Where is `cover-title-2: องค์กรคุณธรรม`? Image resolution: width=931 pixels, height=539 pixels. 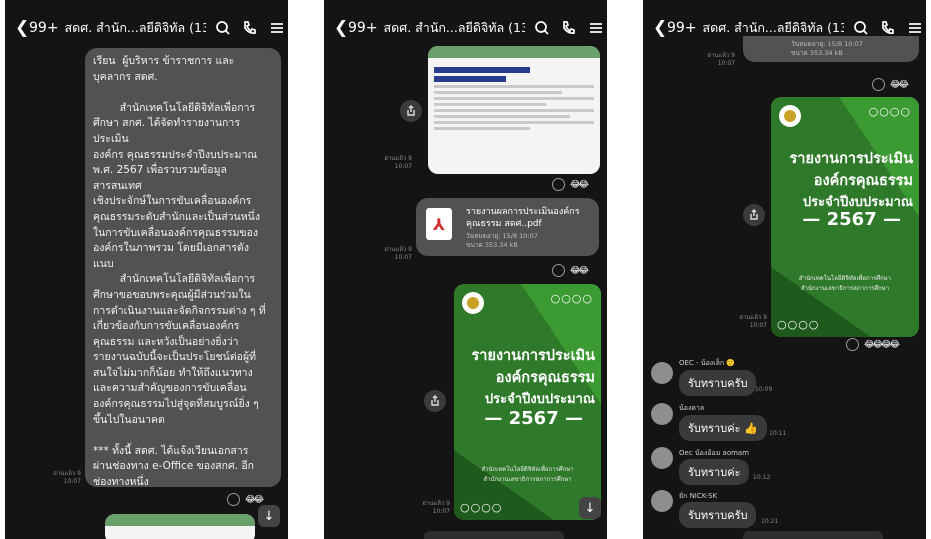
cover-title-2: องค์กรคุณธรรม is located at coordinates (545, 378).